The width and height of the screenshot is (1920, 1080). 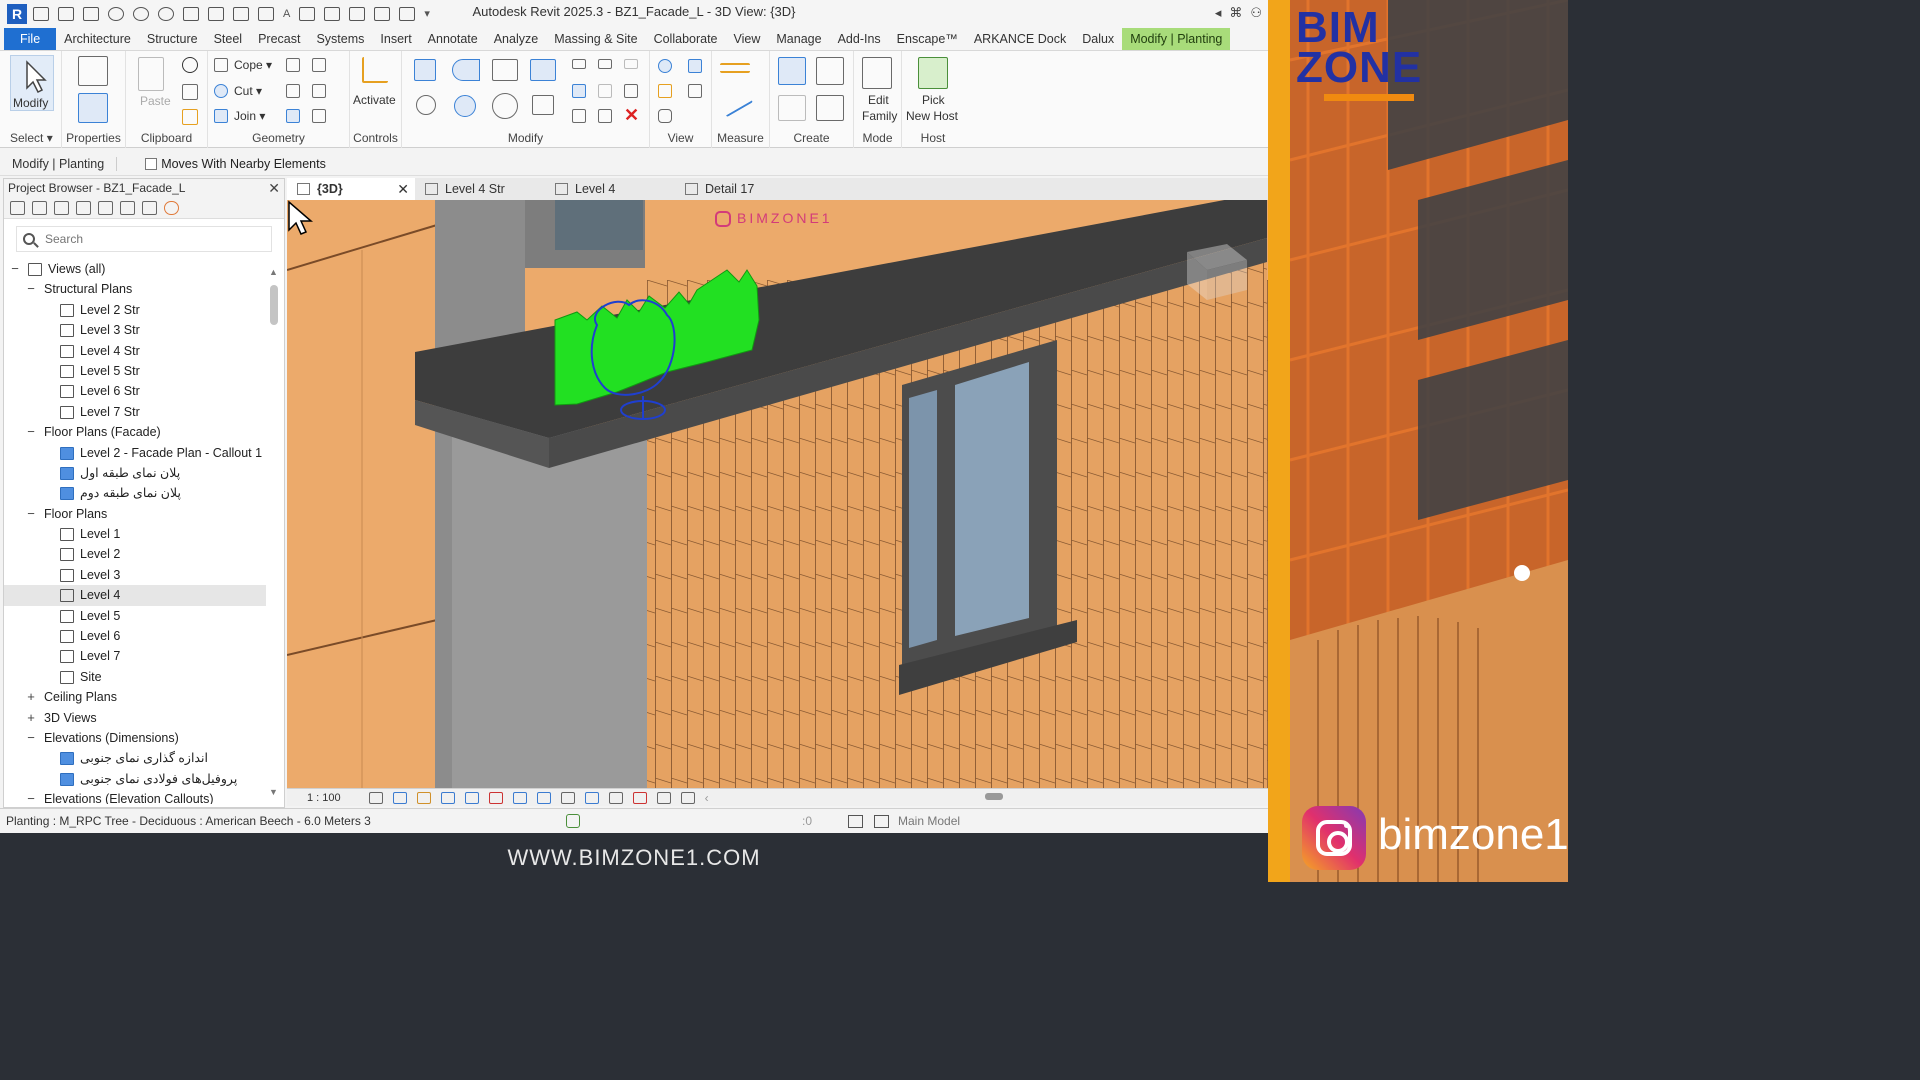 What do you see at coordinates (686, 39) in the screenshot?
I see `tab-collaborate: Collaborate` at bounding box center [686, 39].